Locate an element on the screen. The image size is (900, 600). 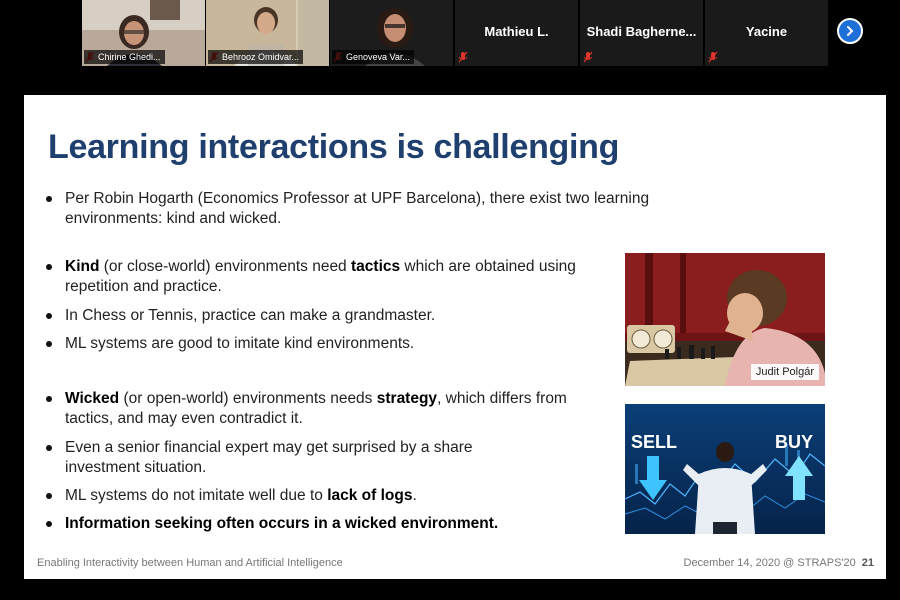
participant-tile: Mathieu L. is located at coordinates (516, 33).